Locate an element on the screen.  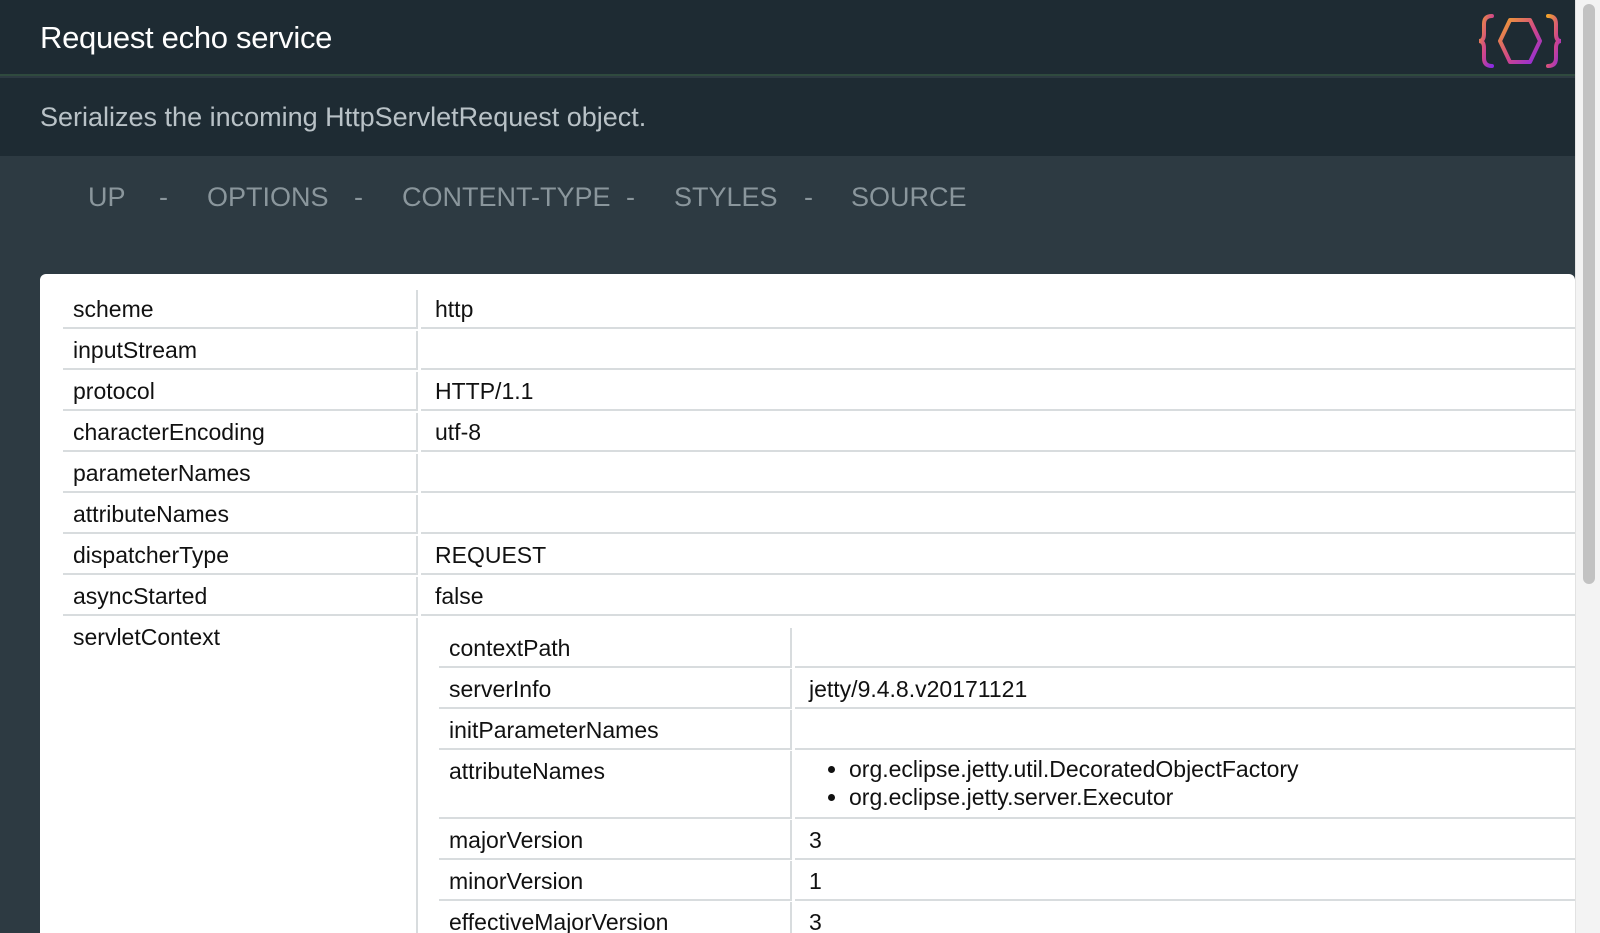
nav-link-content-type: CONTENT-TYPE is located at coordinates (506, 197).